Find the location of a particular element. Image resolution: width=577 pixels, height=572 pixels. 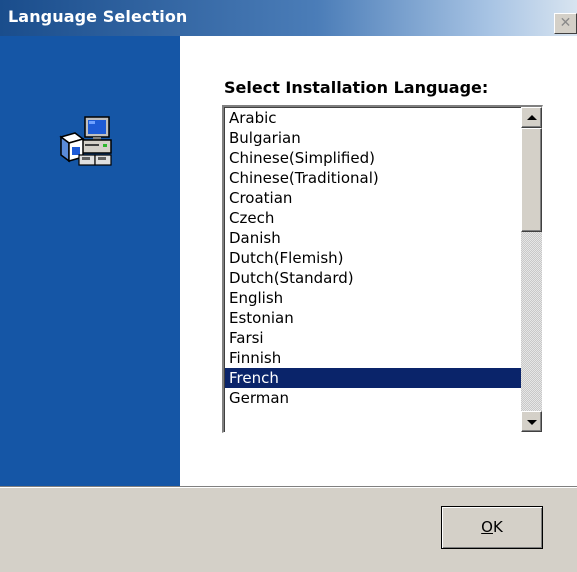

language-option: Croatian is located at coordinates (373, 198).